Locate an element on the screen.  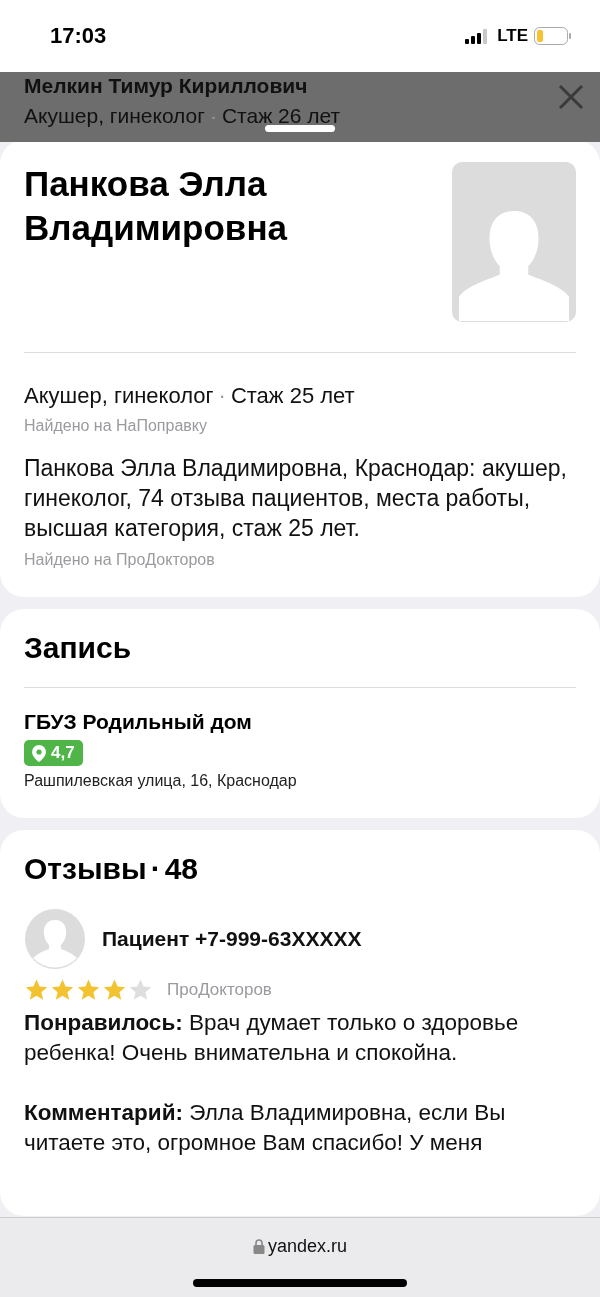
reviews-count: 48 is located at coordinates (181, 869).